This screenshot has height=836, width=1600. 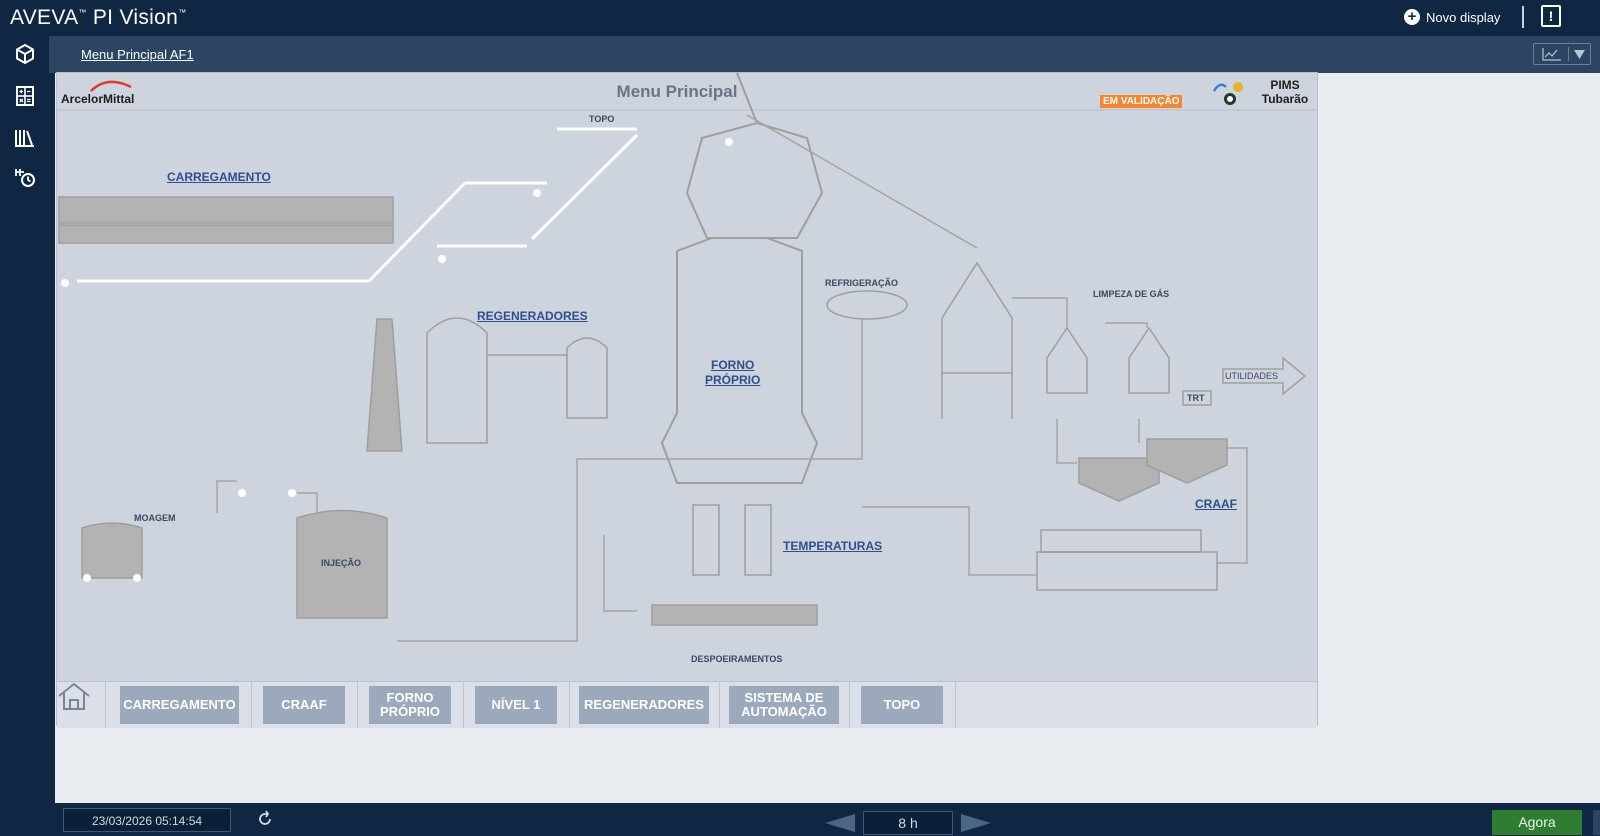 What do you see at coordinates (800, 18) in the screenshot?
I see `top-bar: AVEVA™ PI Vision™ + Novo display !` at bounding box center [800, 18].